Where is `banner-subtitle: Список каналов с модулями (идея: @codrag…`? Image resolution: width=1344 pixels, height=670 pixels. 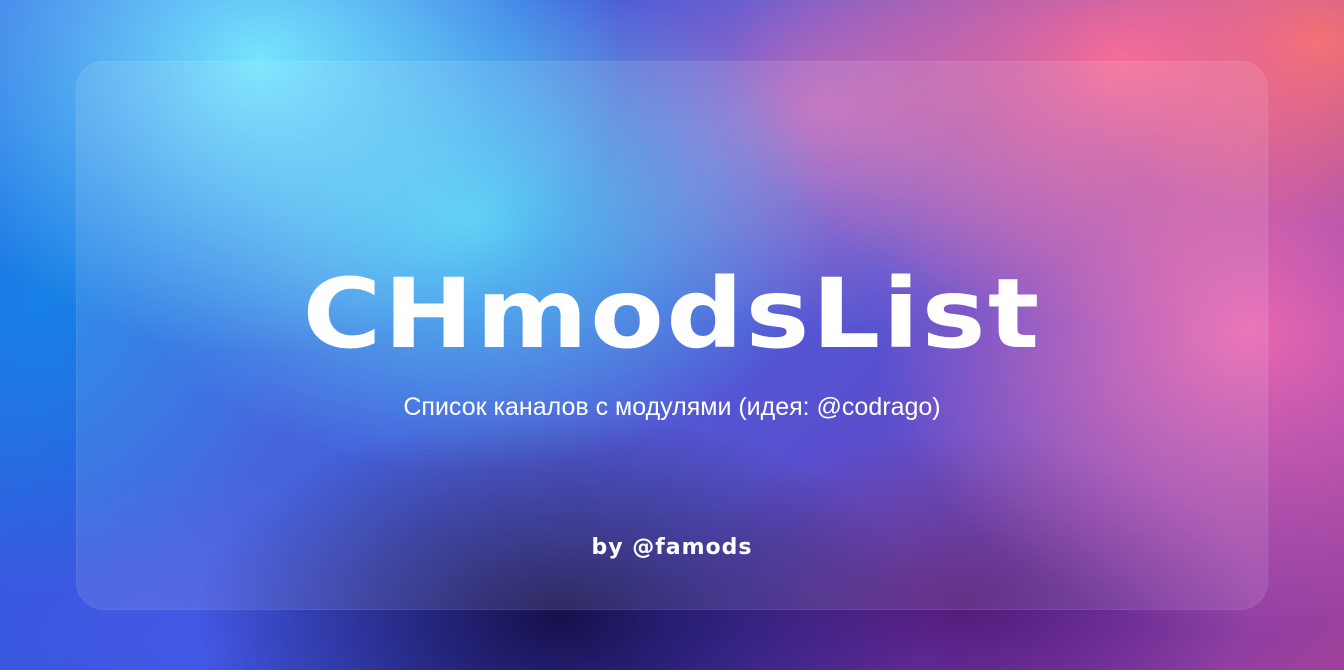
banner-subtitle: Список каналов с модулями (идея: @codrag… is located at coordinates (672, 407).